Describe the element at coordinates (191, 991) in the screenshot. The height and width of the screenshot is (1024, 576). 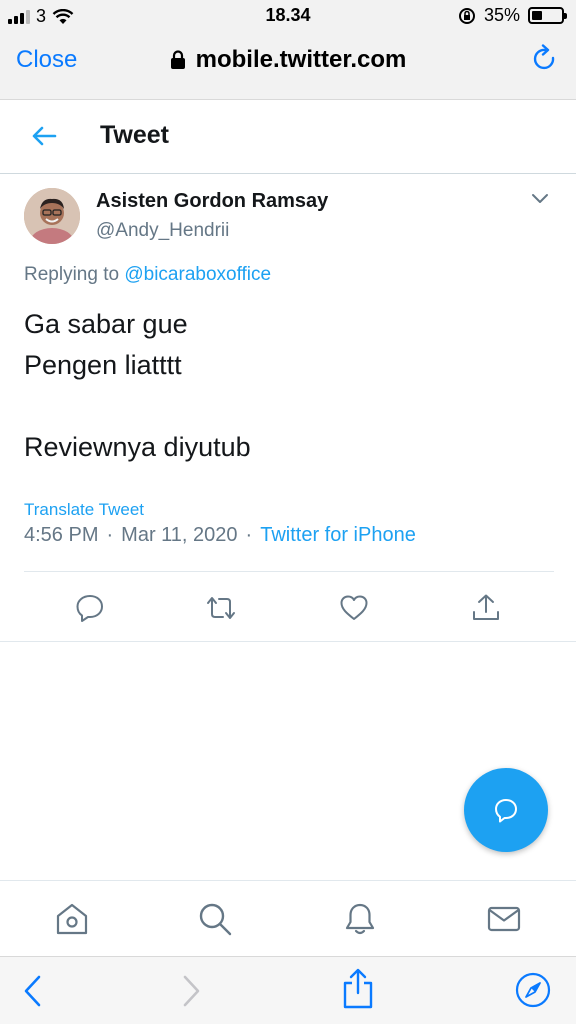
I see `browser-forward-icon` at that location.